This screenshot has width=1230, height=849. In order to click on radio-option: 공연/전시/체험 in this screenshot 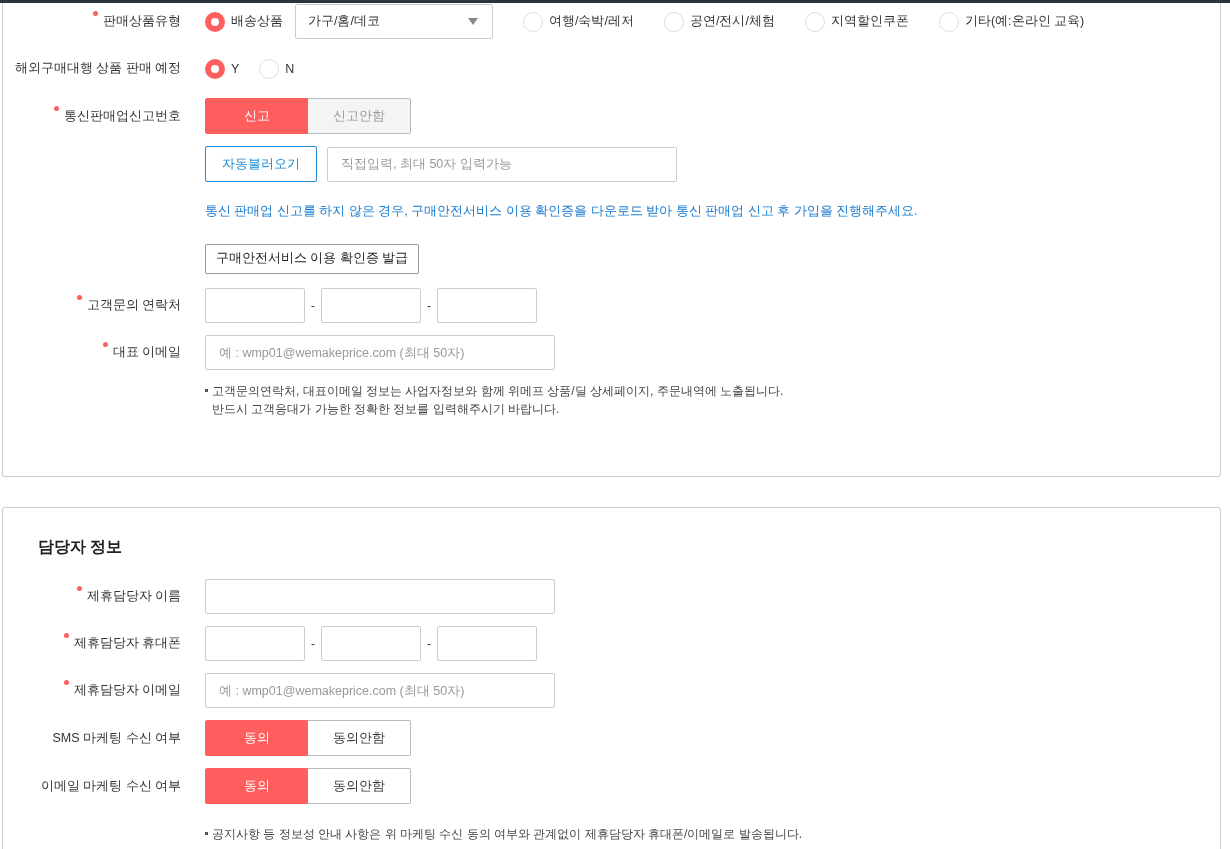, I will do `click(719, 21)`.